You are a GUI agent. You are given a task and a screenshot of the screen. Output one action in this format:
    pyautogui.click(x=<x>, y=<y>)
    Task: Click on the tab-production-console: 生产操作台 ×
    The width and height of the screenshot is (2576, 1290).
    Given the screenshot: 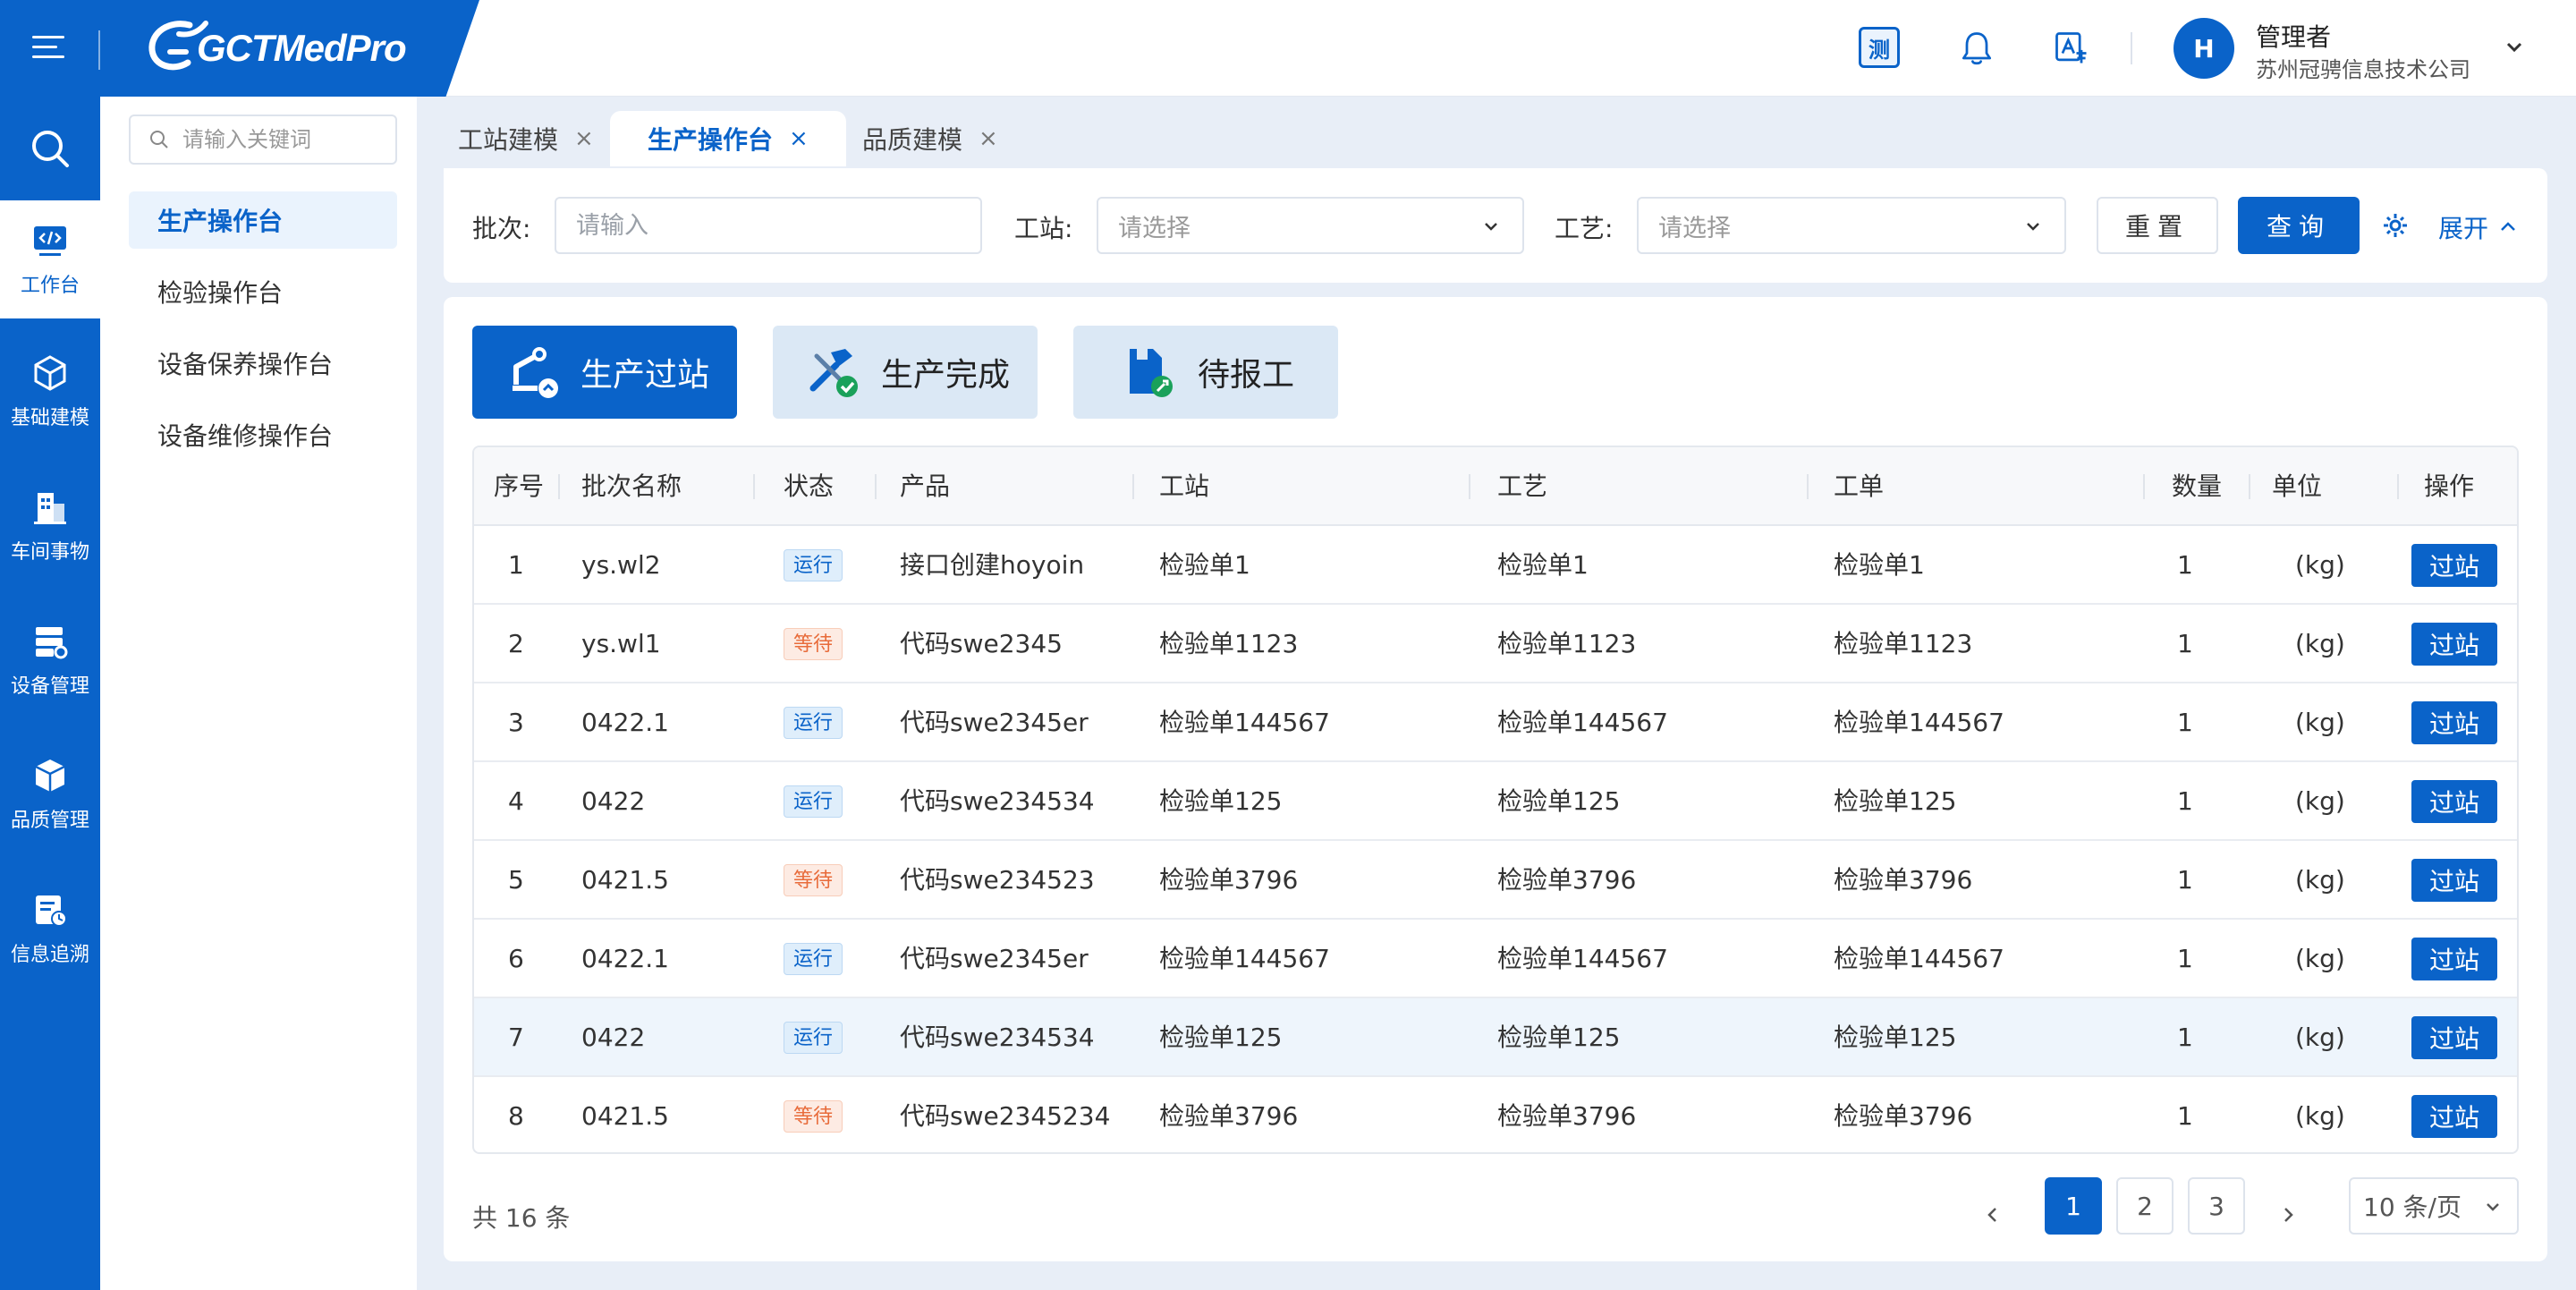 What is the action you would take?
    pyautogui.click(x=728, y=138)
    